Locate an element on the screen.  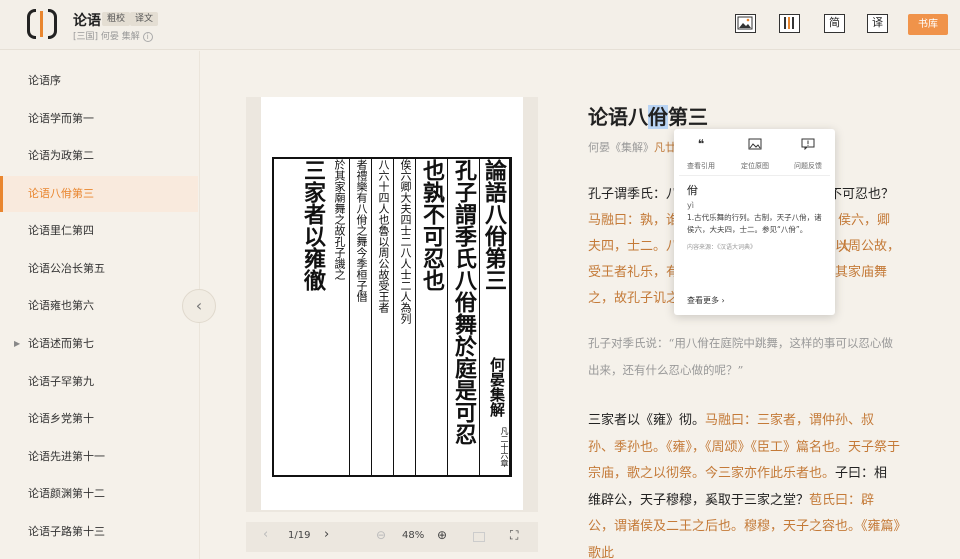
commentary-text: 以周公故， is located at coordinates (868, 246).